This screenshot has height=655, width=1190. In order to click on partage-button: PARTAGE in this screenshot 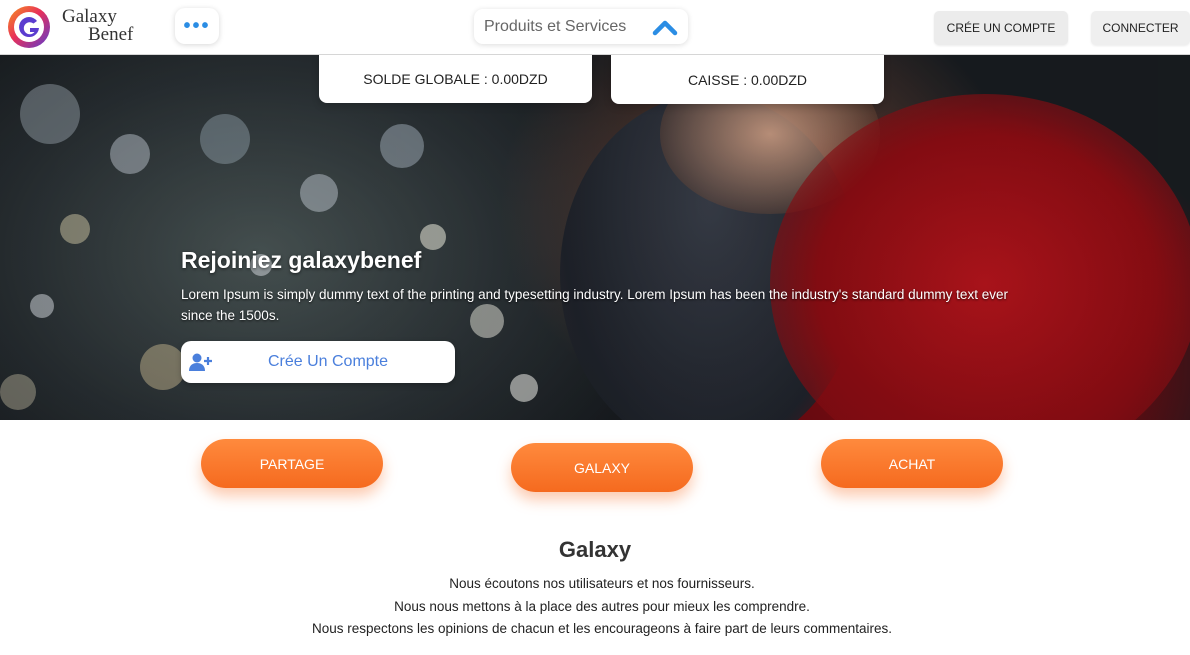, I will do `click(292, 463)`.